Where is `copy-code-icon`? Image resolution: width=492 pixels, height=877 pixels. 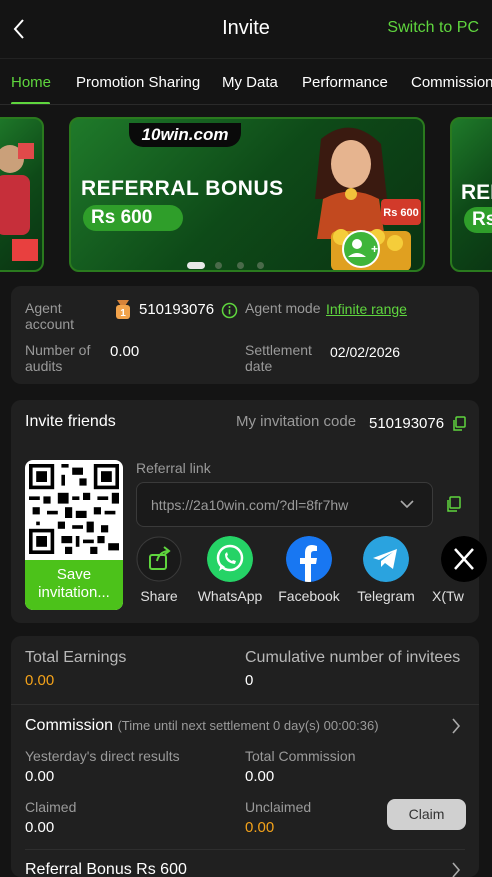
copy-code-icon is located at coordinates (459, 423).